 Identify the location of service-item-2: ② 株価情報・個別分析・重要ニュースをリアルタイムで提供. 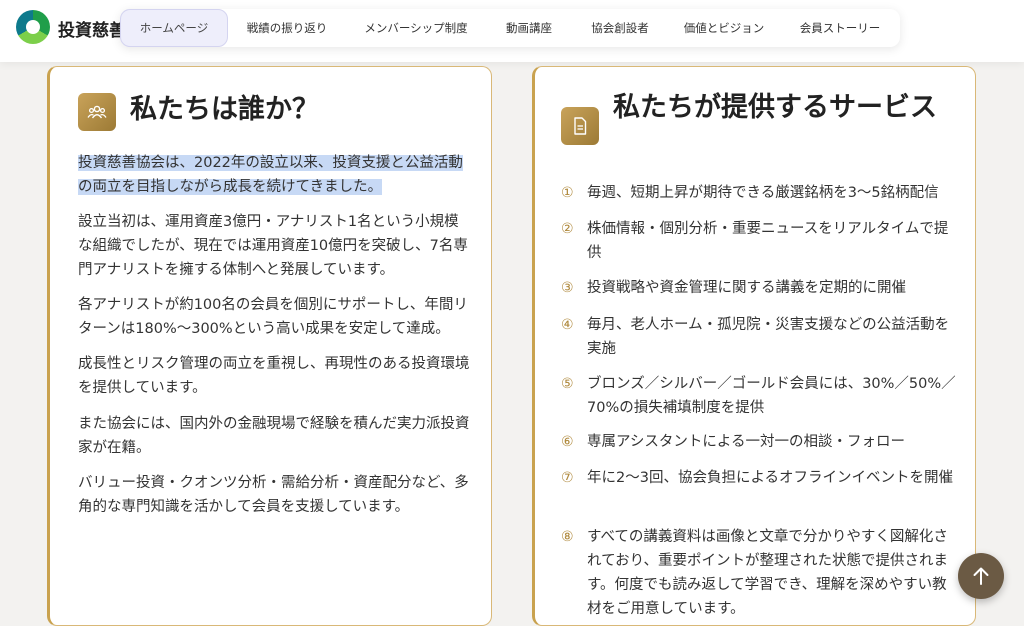
(758, 241).